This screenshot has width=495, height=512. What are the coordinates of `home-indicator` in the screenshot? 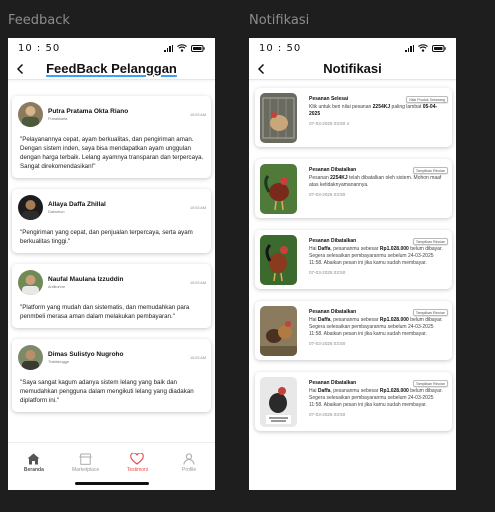 It's located at (112, 483).